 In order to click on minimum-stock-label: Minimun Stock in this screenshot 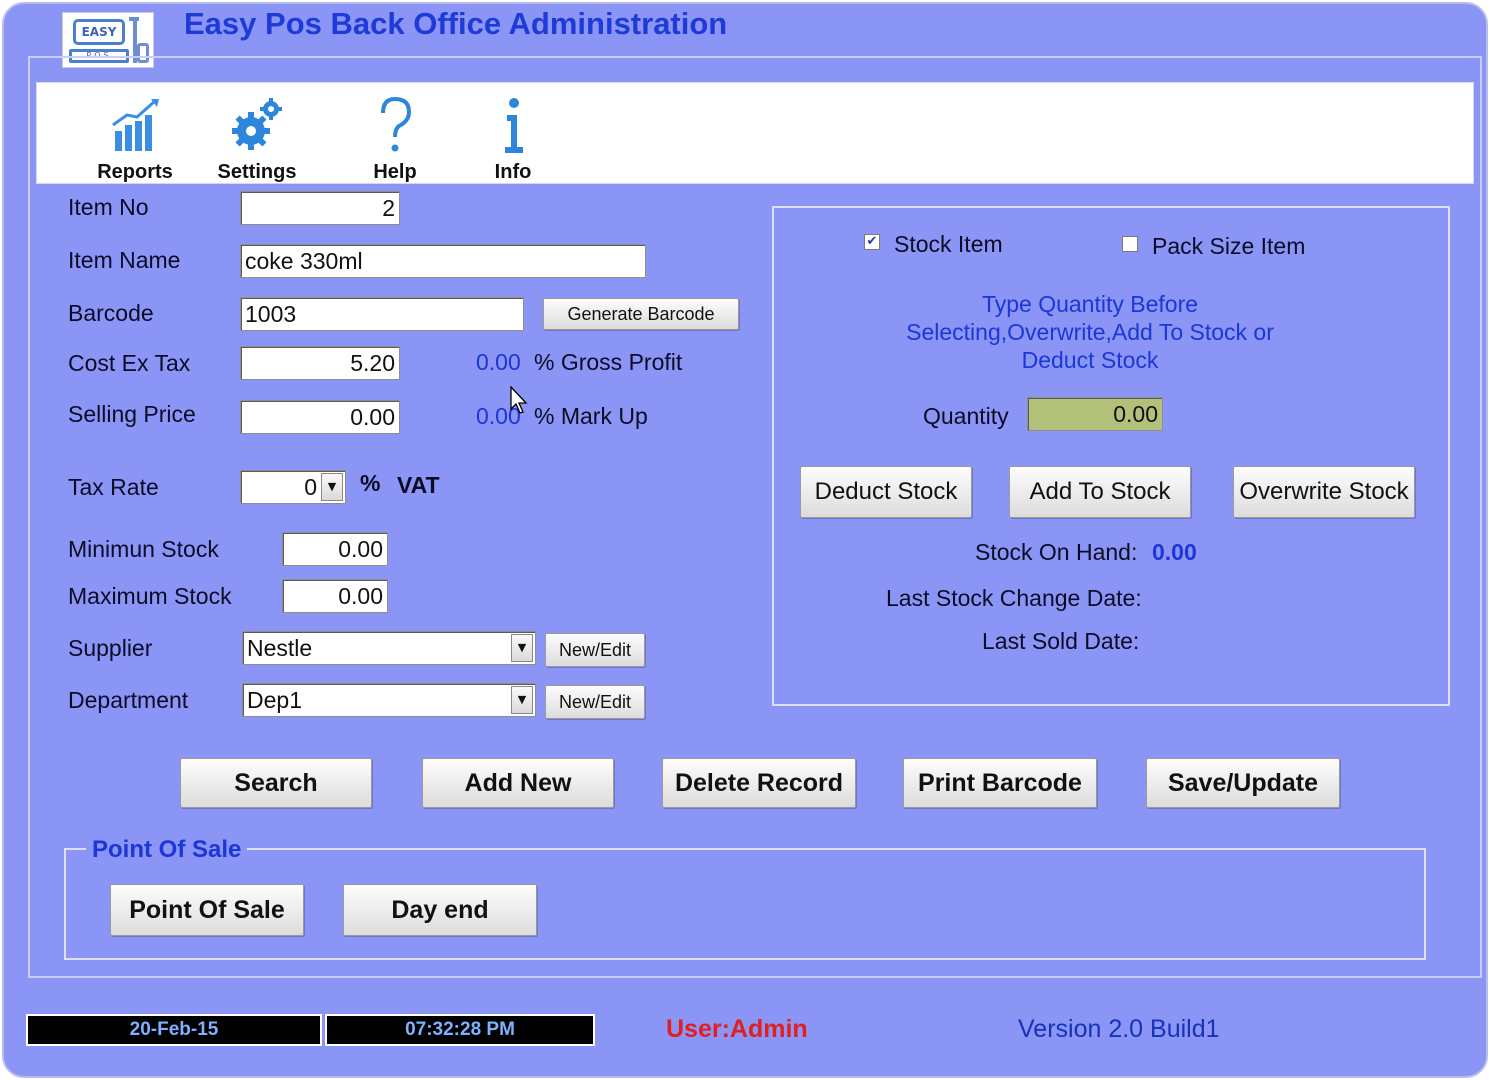, I will do `click(143, 549)`.